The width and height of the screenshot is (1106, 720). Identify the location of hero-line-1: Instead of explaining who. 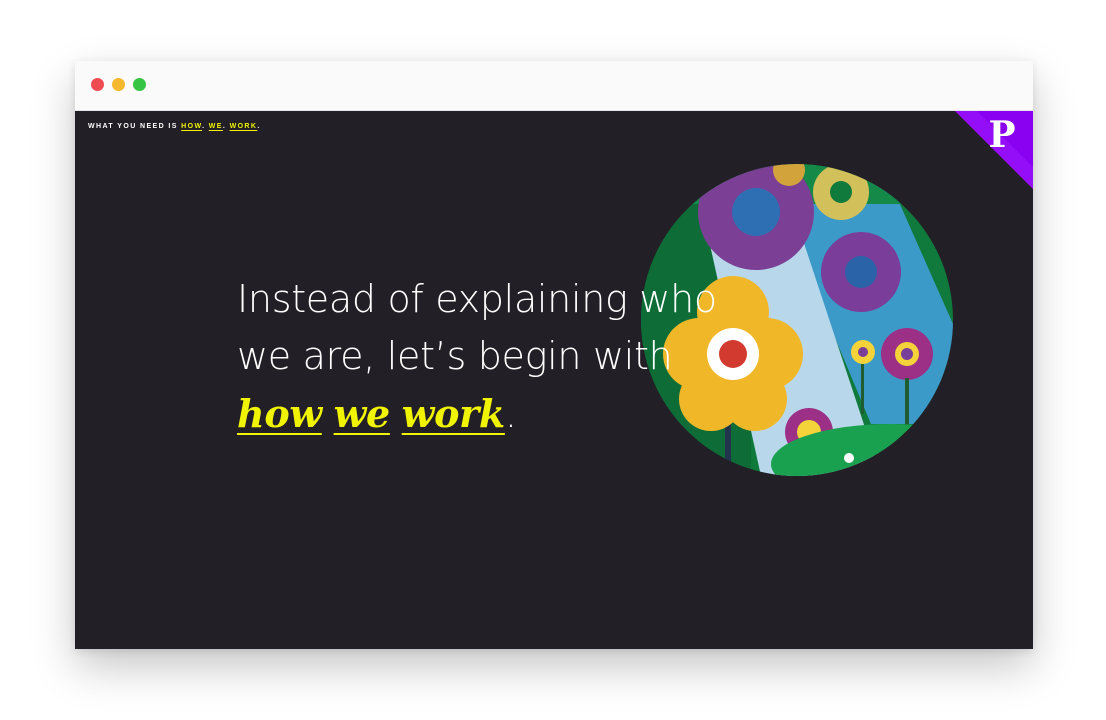
(477, 299).